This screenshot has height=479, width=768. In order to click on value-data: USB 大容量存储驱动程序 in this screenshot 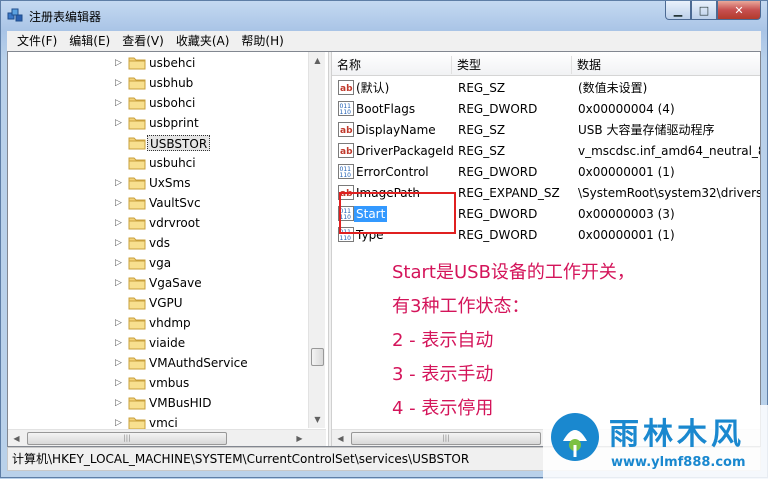, I will do `click(646, 130)`.